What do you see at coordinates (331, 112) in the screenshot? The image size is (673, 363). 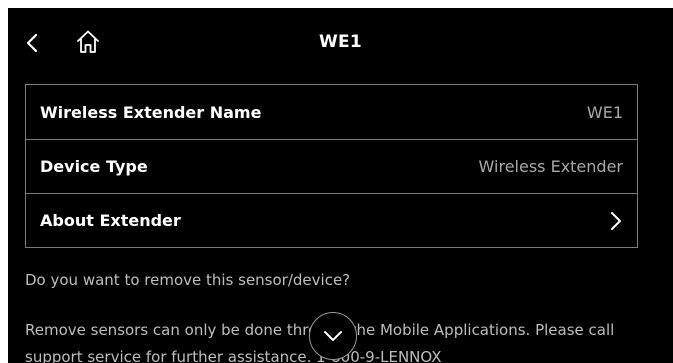 I see `extender-name-row: Wireless Extender Name WE1` at bounding box center [331, 112].